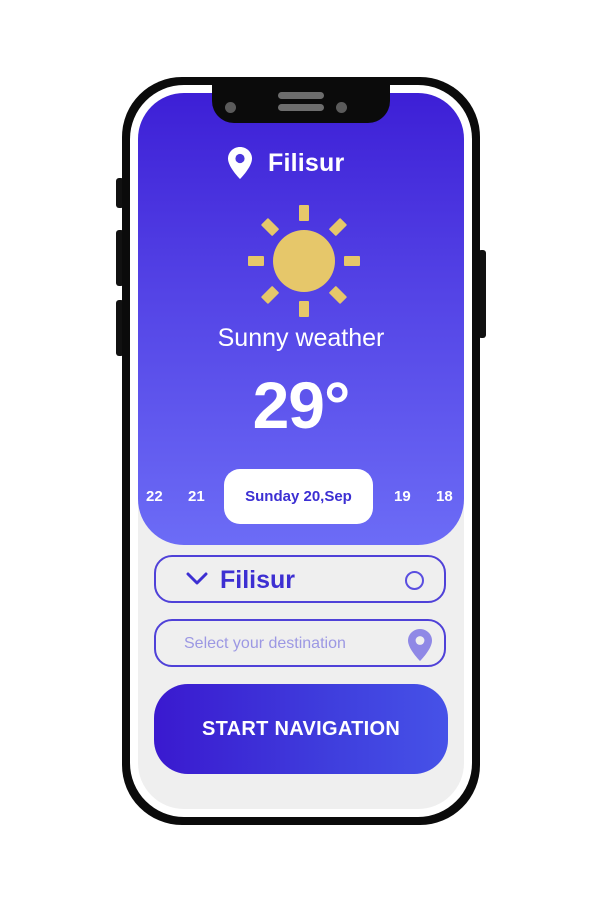 The width and height of the screenshot is (602, 903). I want to click on day-selected-label: Sunday 20,Sep, so click(298, 496).